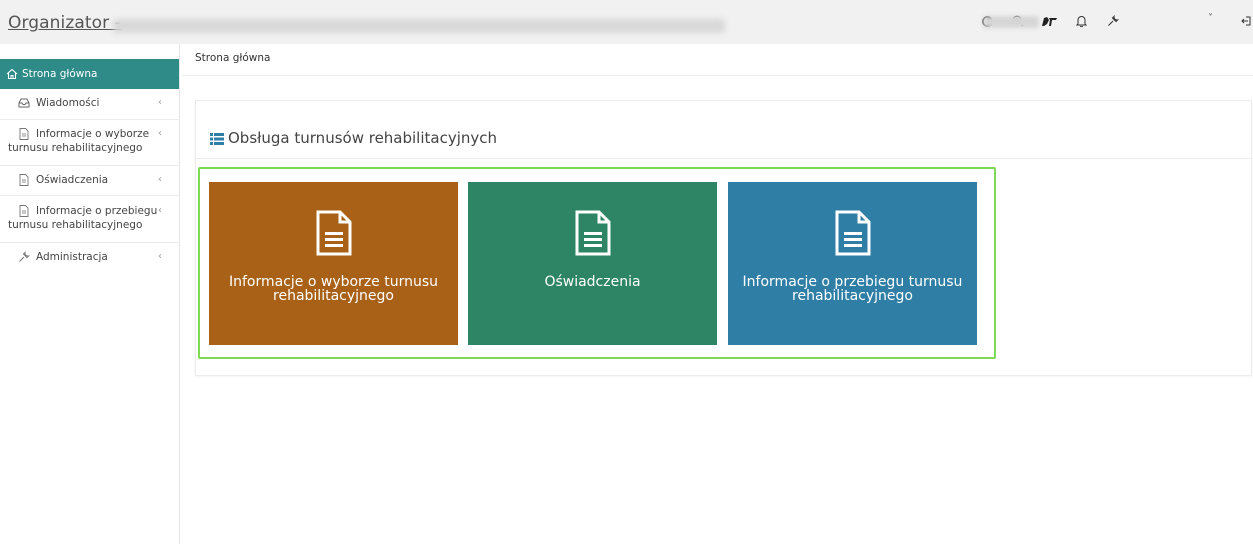  Describe the element at coordinates (419, 26) in the screenshot. I see `redacted-organization-name` at that location.